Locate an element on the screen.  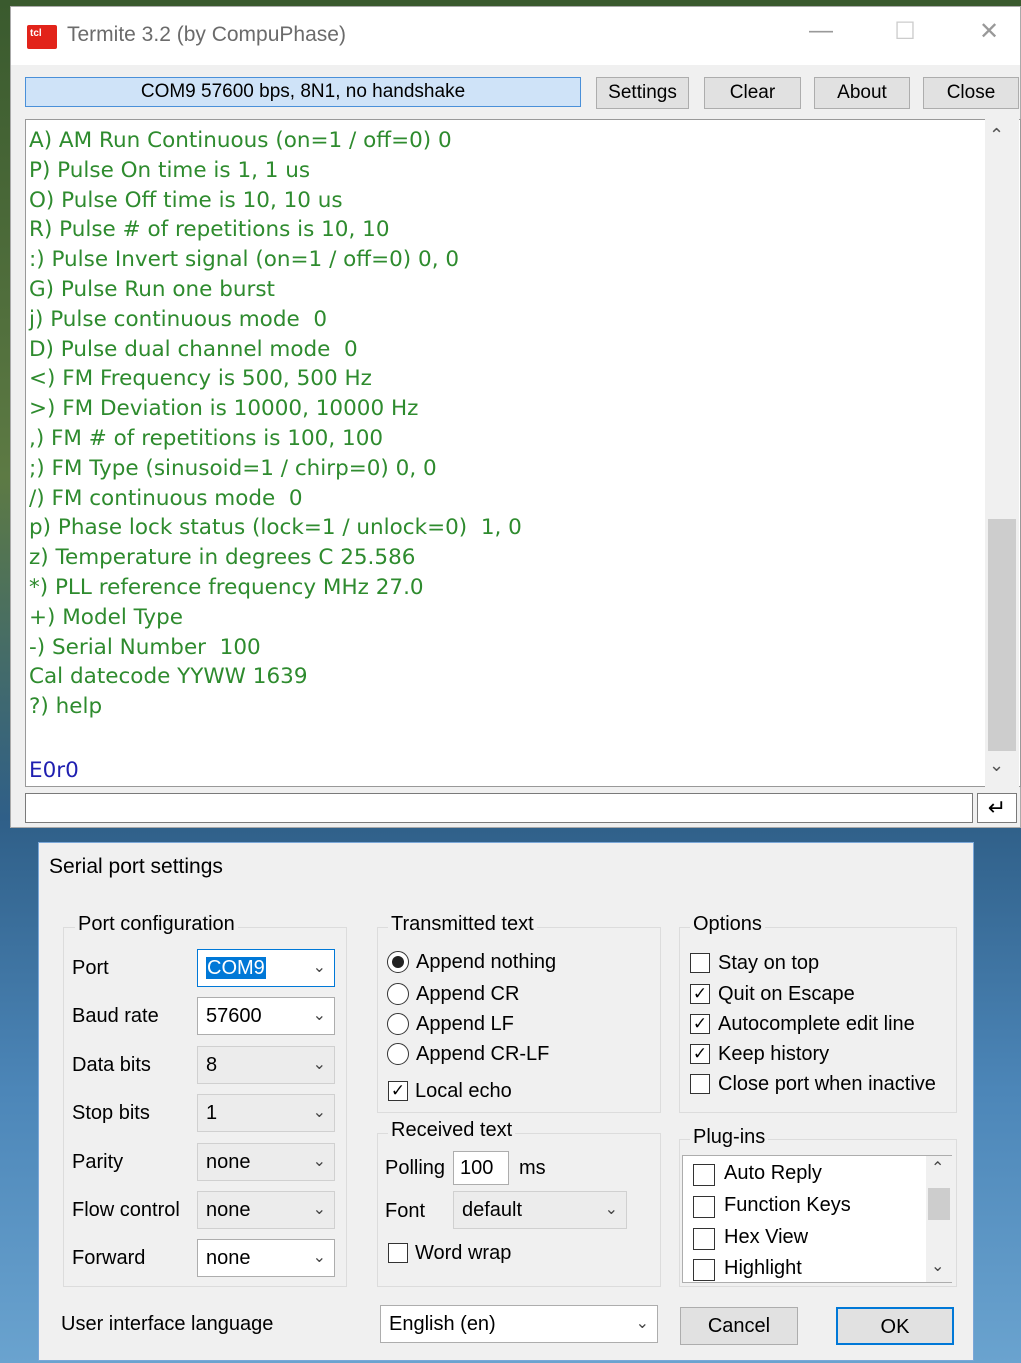
quit-on-escape-checkbox: ✓ is located at coordinates (700, 994).